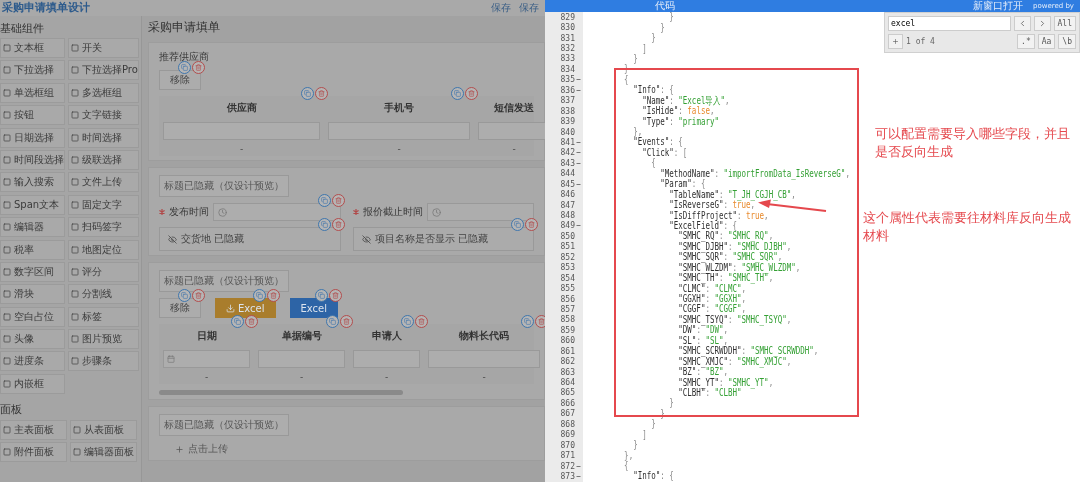  Describe the element at coordinates (32, 182) in the screenshot. I see `component-item: 输入搜索` at that location.